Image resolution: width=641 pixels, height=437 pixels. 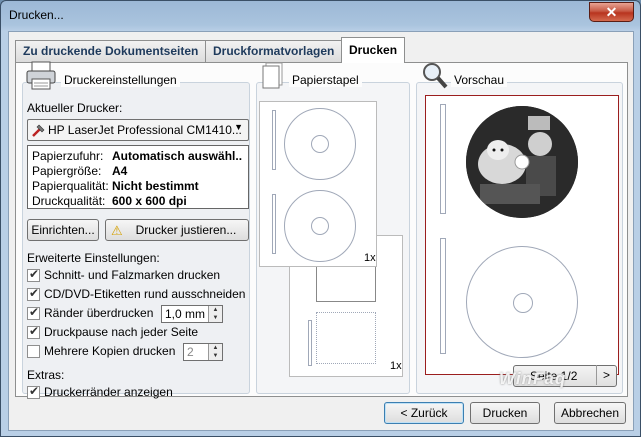 I want to click on printer-select: HP LaserJet Professional CM1410... ▼, so click(x=138, y=130).